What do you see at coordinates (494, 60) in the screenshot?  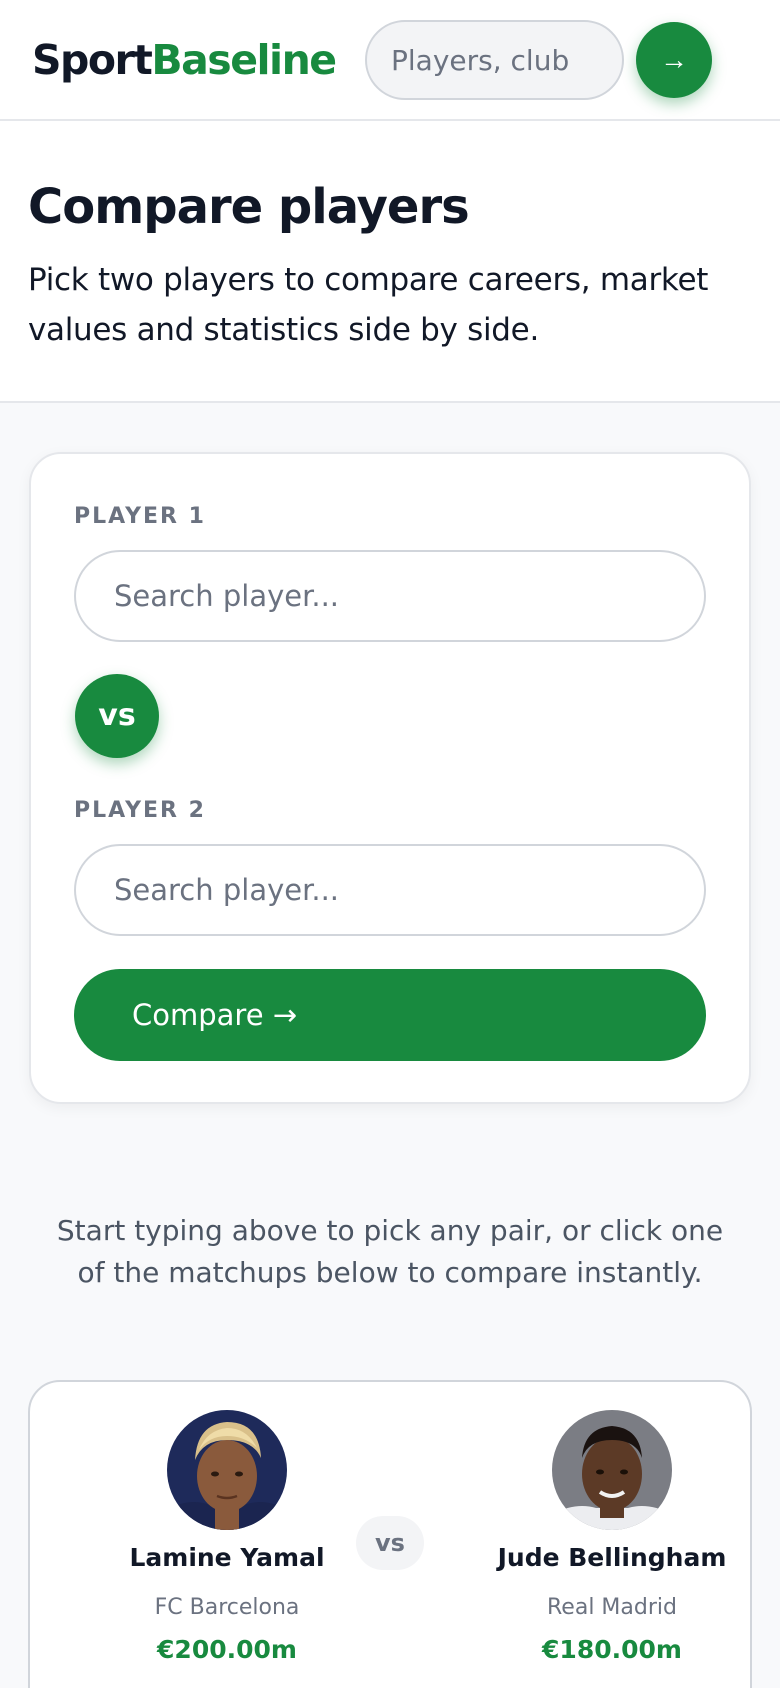 I see `header-search-input` at bounding box center [494, 60].